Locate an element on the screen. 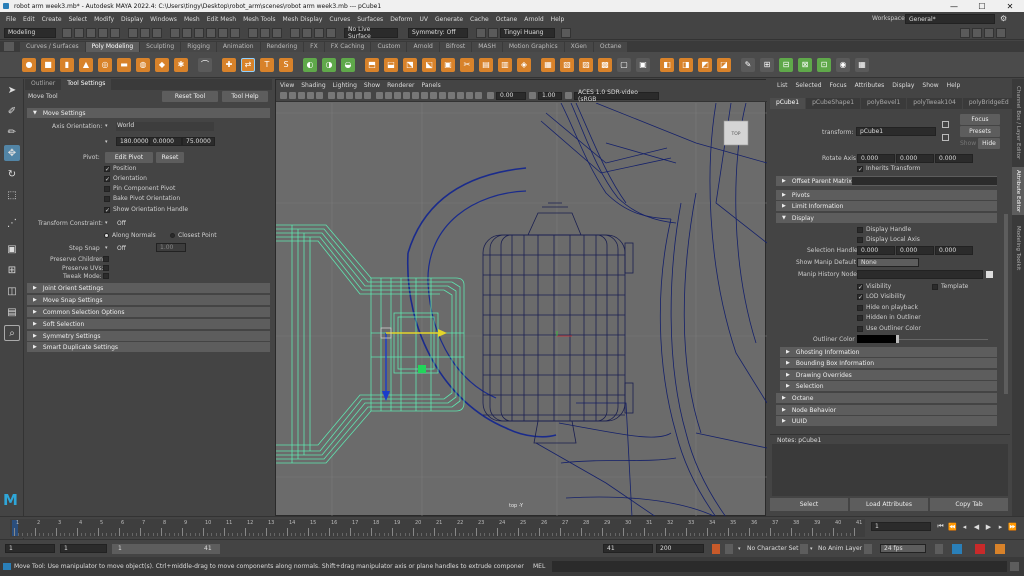  manipulator-plane-handle is located at coordinates (422, 369).